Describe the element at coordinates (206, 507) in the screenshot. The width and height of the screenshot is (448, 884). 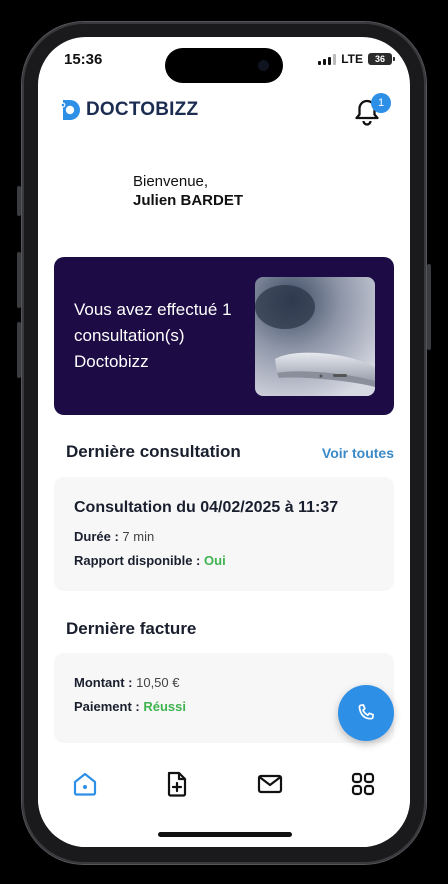
I see `consultation-title: Consultation du 04/02/2025 à 11:37` at that location.